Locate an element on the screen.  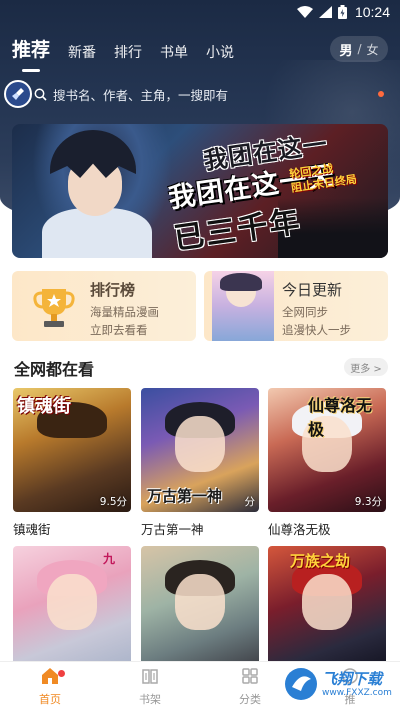
comic-cover: 九 is located at coordinates (72, 608).